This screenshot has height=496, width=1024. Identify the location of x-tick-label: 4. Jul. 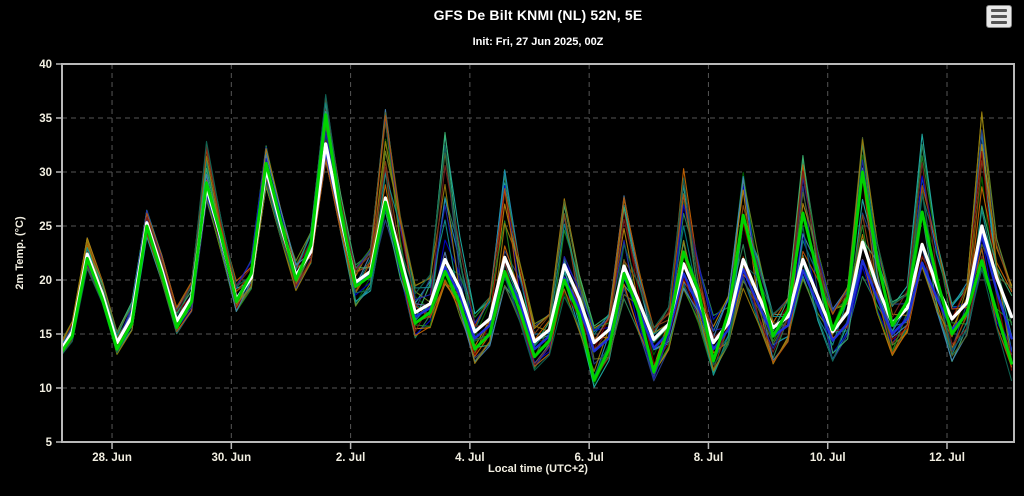
(469, 458).